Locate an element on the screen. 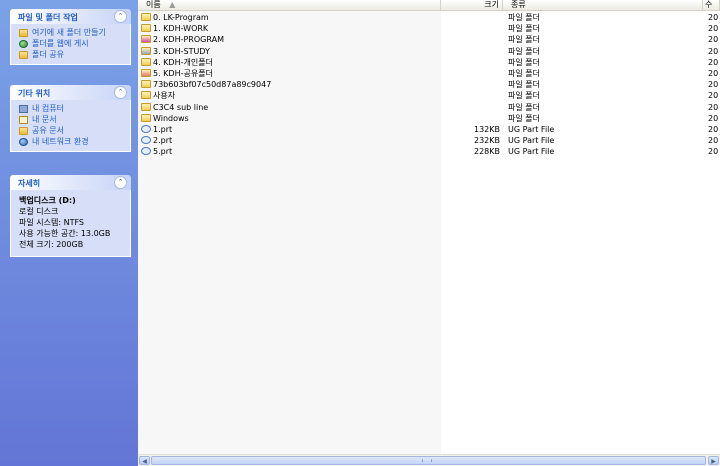 The width and height of the screenshot is (720, 466). drive-type: 로컬 디스크 is located at coordinates (39, 211).